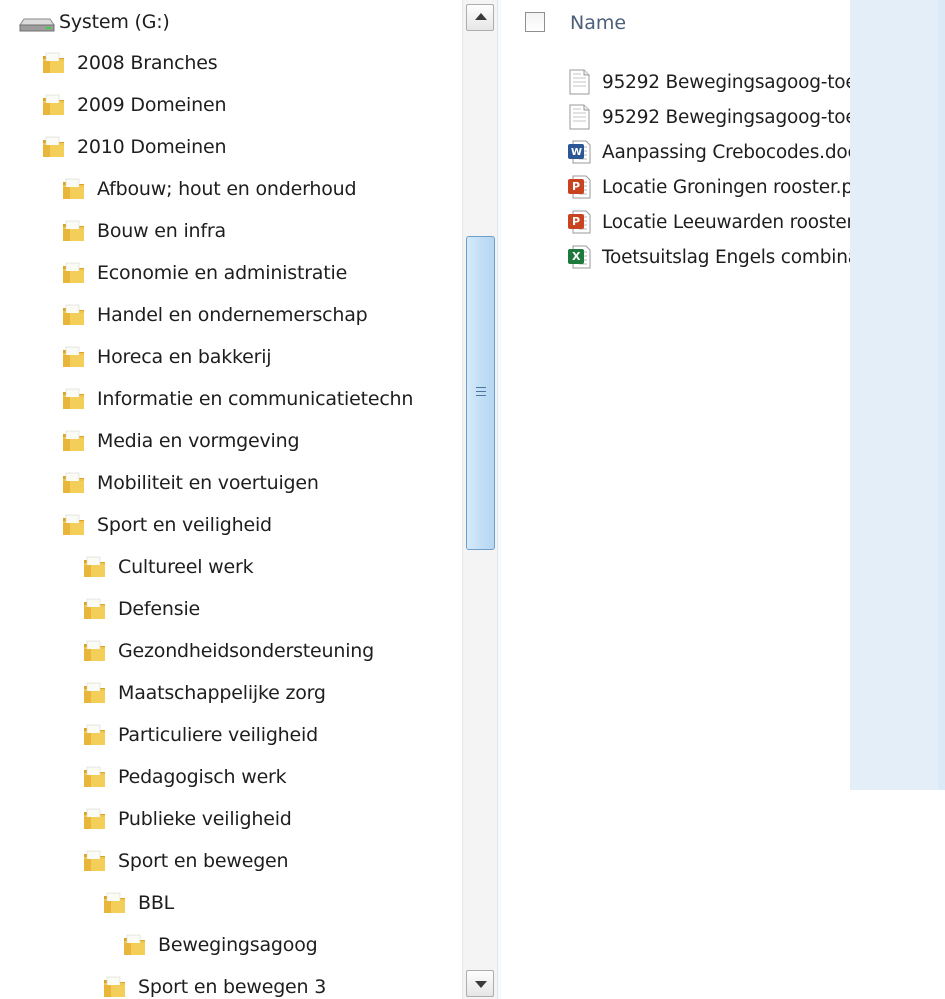 This screenshot has height=999, width=945. Describe the element at coordinates (535, 22) in the screenshot. I see `select-all-checkbox` at that location.